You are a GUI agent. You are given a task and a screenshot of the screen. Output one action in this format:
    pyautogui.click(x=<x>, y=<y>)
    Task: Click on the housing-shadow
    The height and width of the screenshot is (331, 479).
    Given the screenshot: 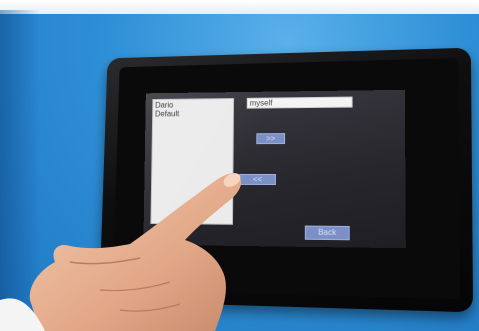 What is the action you would take?
    pyautogui.click(x=20, y=170)
    